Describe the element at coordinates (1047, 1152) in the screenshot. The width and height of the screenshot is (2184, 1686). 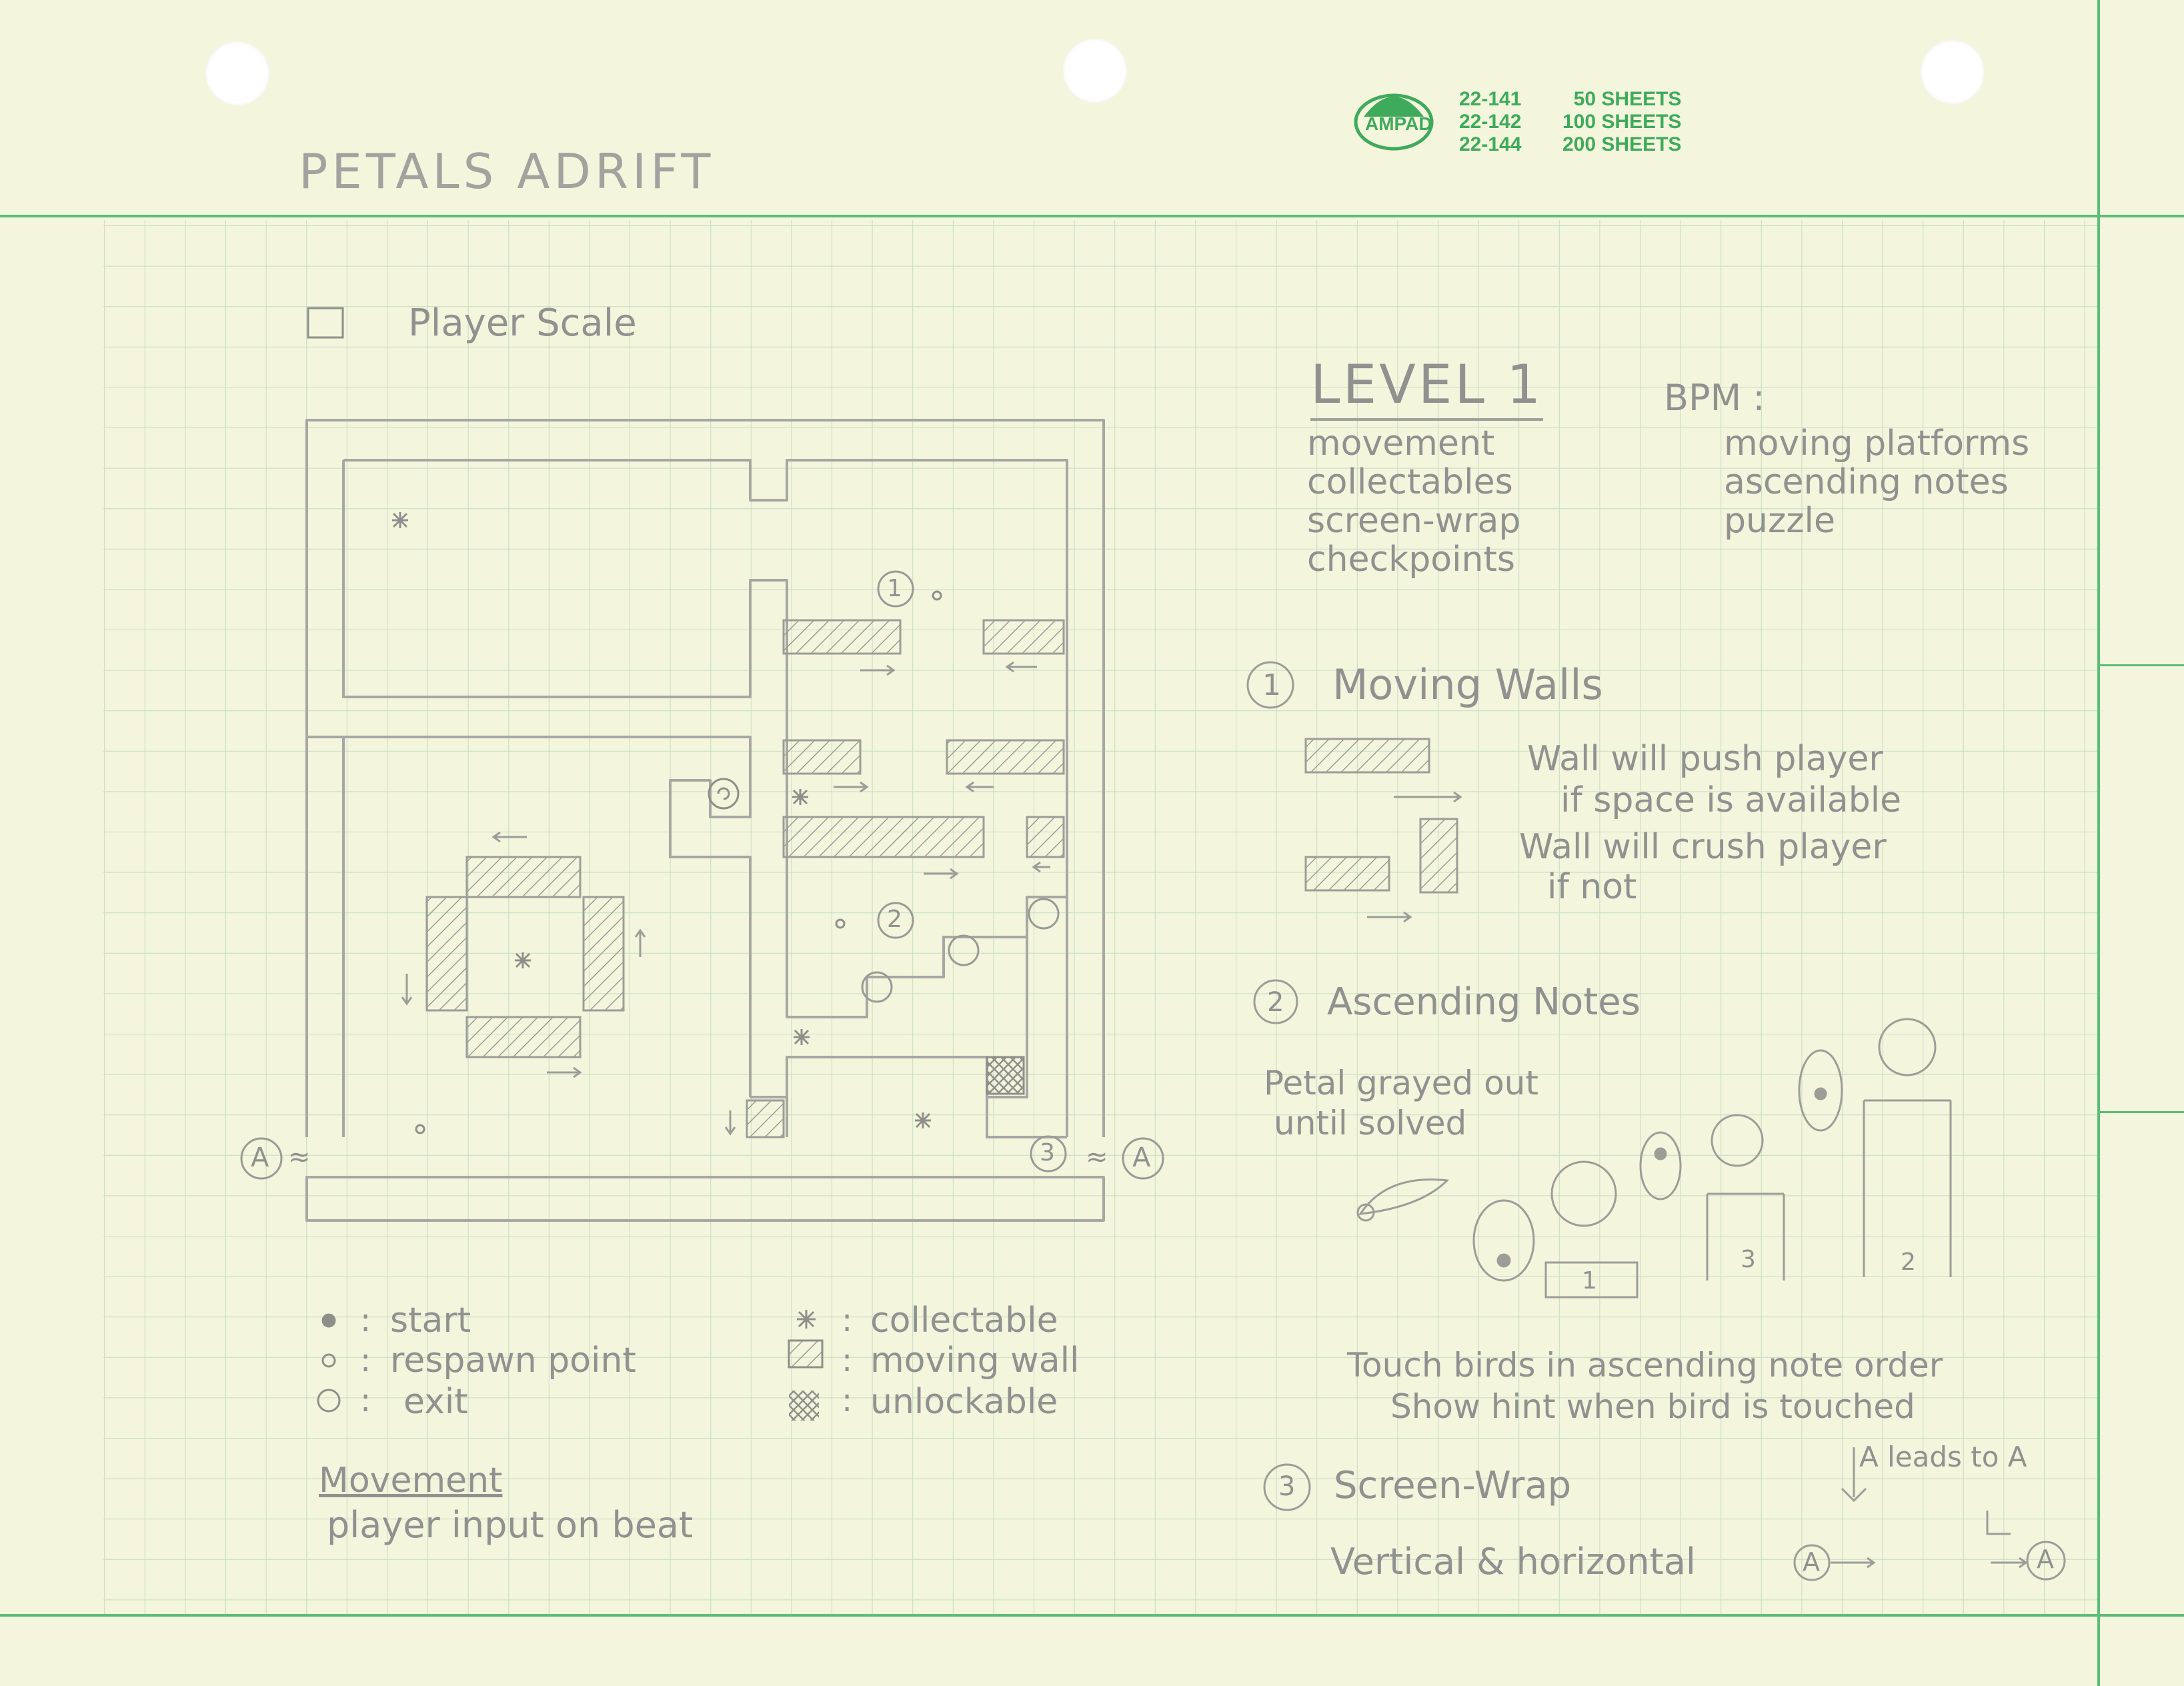
I see `map-marker-3: 3` at that location.